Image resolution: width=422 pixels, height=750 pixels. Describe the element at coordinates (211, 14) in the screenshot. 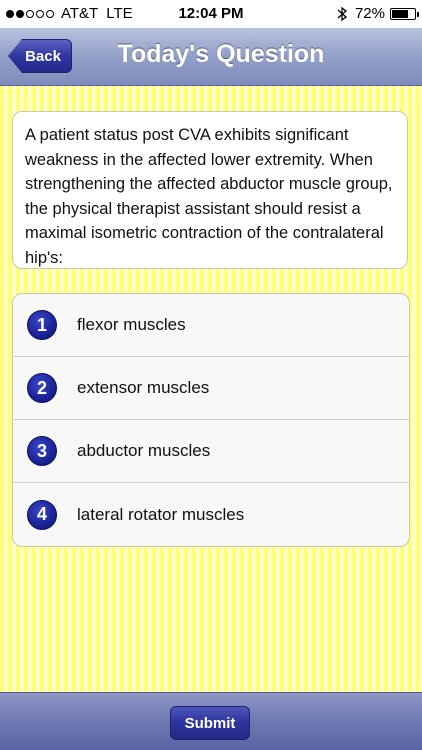

I see `status-bar: AT&T LTE 12:04 PM 72%` at that location.